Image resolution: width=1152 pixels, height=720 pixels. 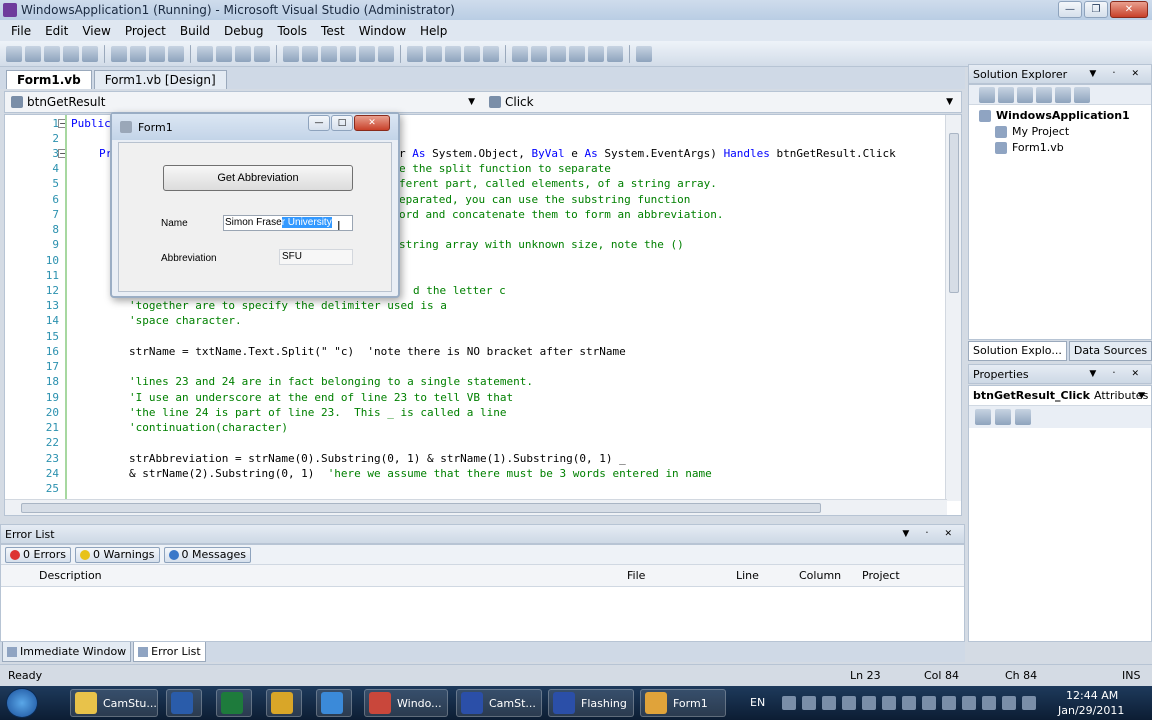 I want to click on menu-tools: Tools, so click(x=292, y=31).